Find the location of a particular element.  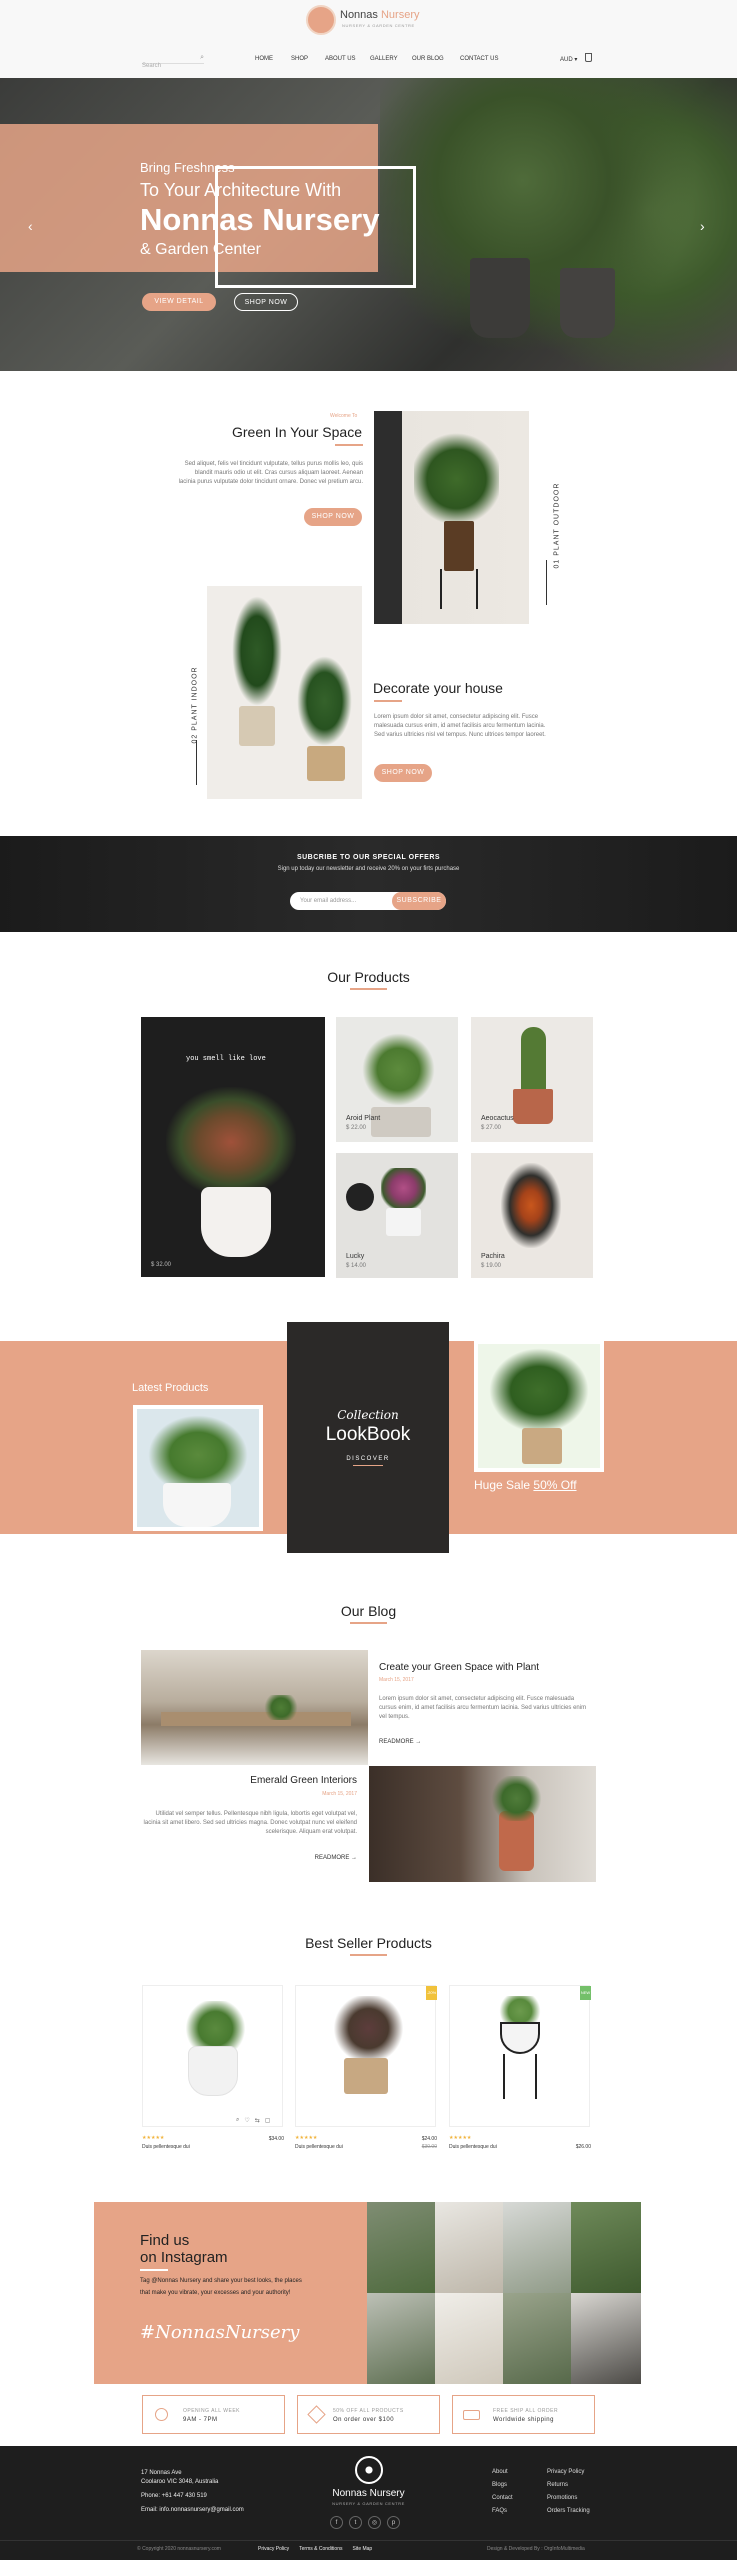

facebook-icon: f is located at coordinates (336, 2522).